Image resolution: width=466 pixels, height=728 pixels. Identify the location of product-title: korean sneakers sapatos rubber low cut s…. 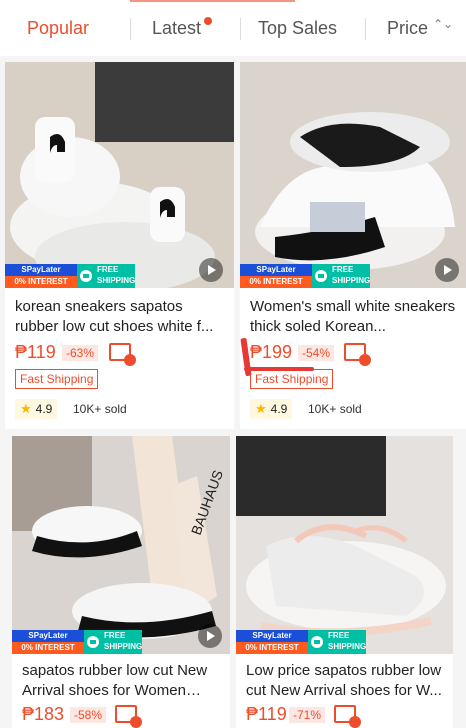
(114, 316).